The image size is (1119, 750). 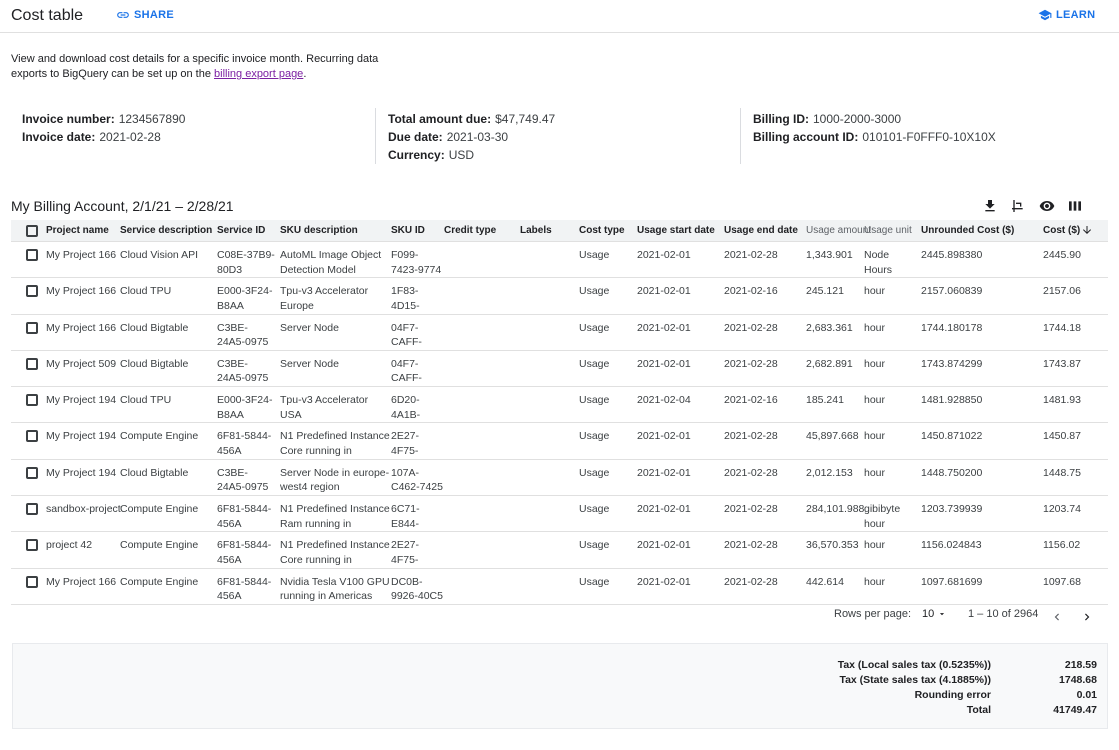 What do you see at coordinates (166, 231) in the screenshot?
I see `col-service-description: Service description` at bounding box center [166, 231].